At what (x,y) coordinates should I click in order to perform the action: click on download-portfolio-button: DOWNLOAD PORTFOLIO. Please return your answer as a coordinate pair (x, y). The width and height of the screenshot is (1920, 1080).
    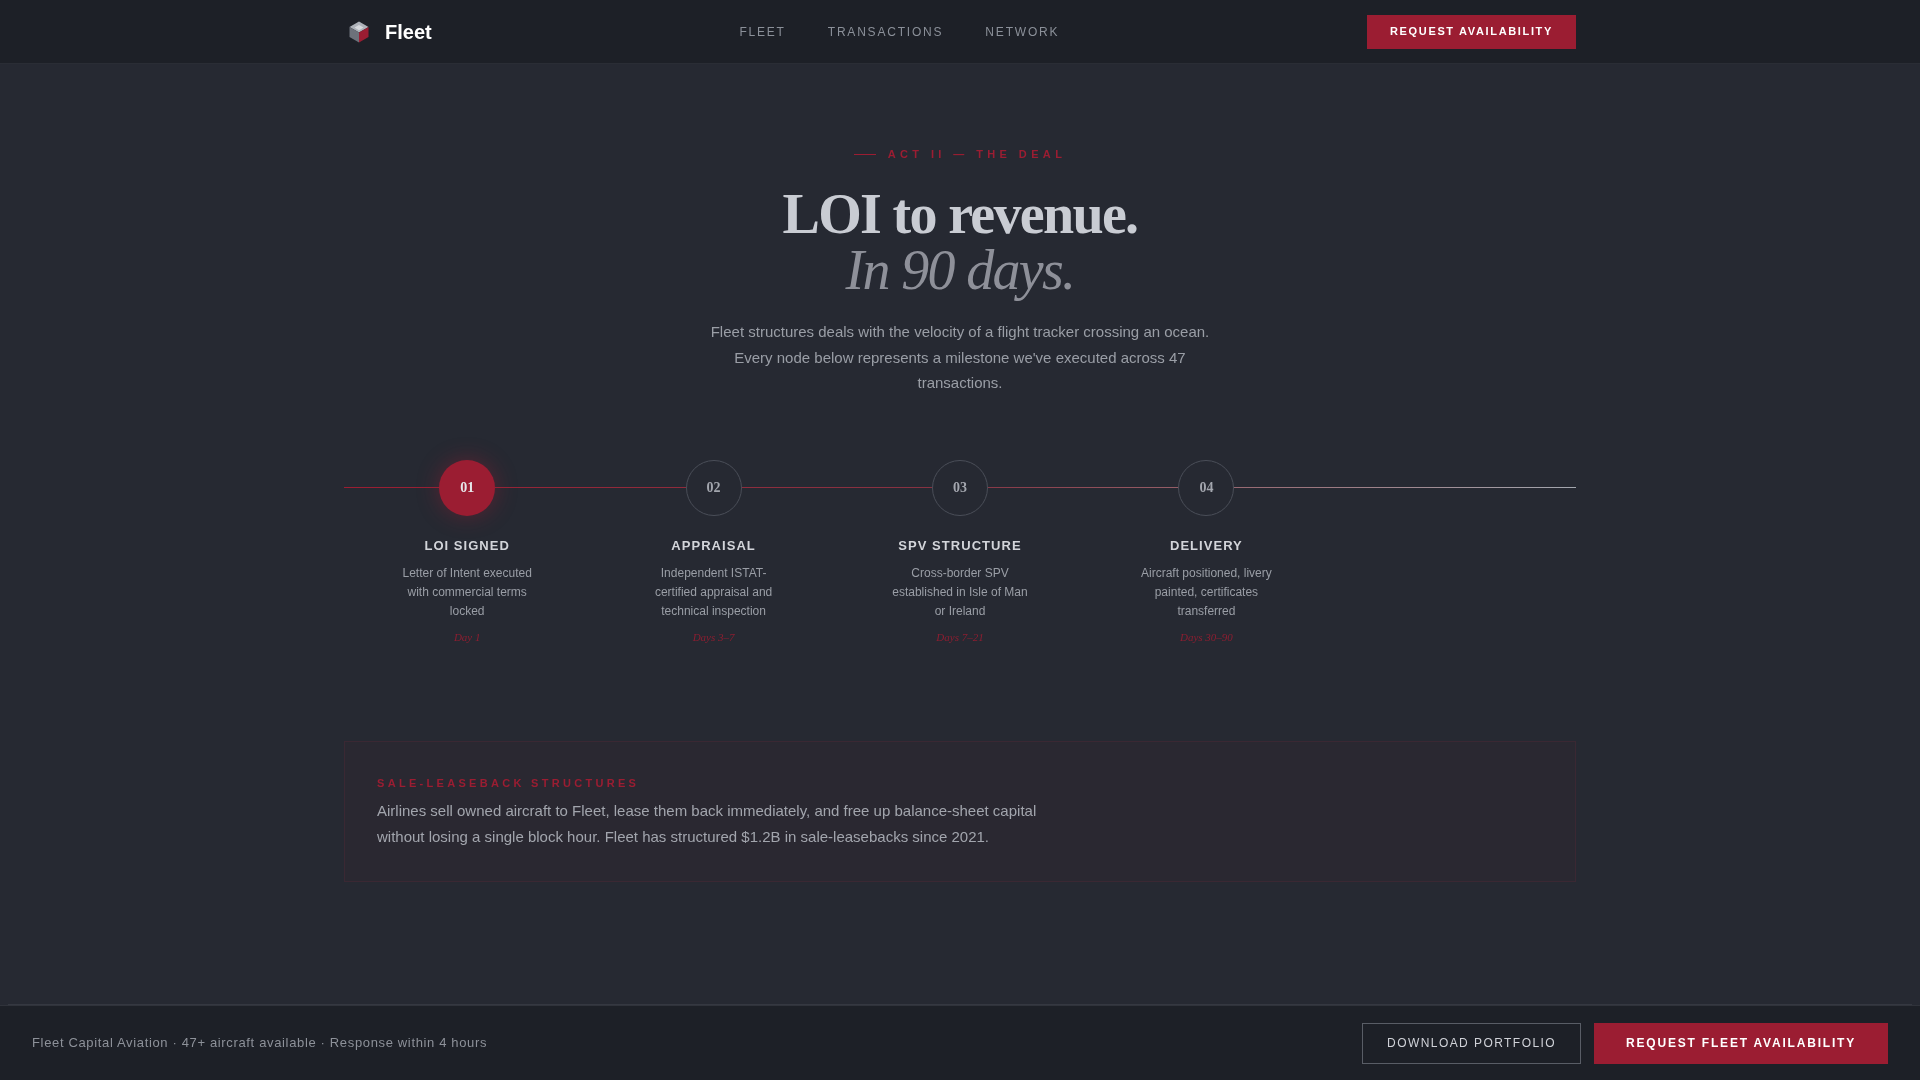
    Looking at the image, I should click on (1472, 1043).